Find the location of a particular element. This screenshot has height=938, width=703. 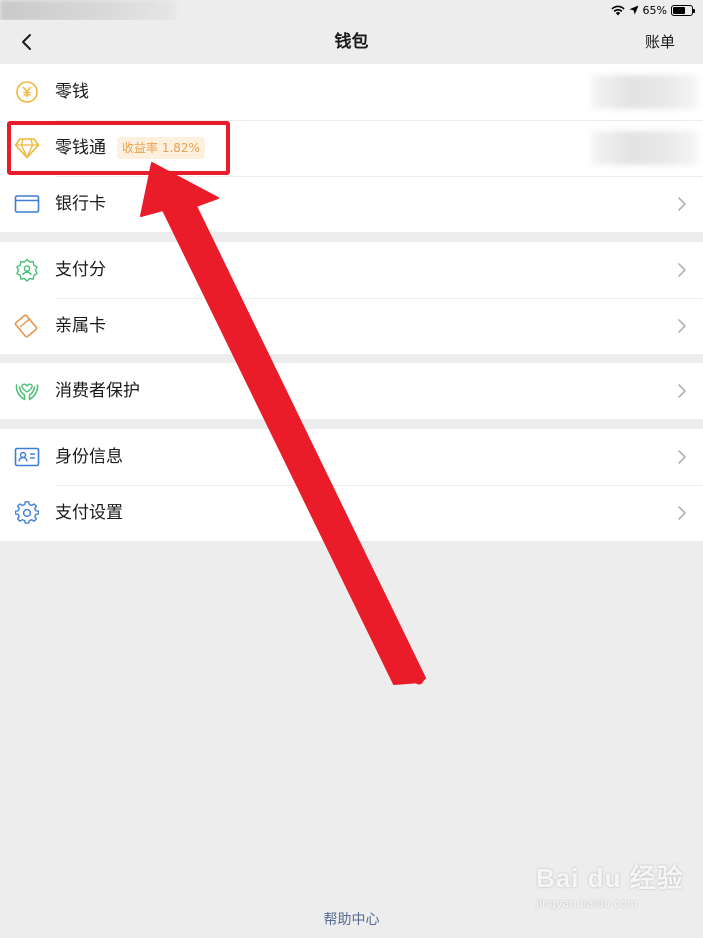

back-button is located at coordinates (26, 42).